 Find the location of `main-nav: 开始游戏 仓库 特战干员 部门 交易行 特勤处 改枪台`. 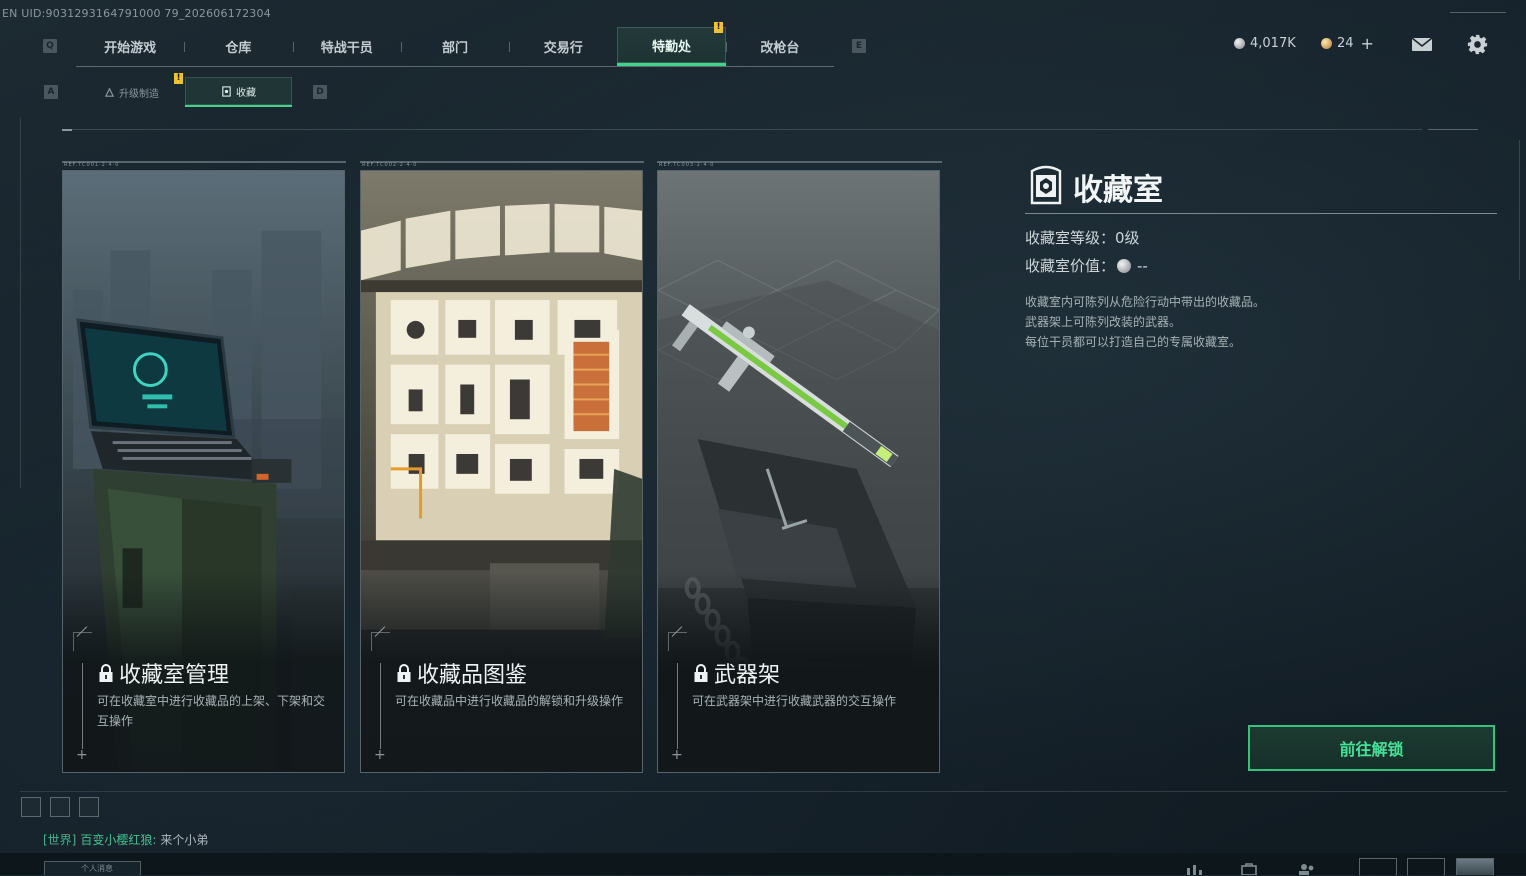

main-nav: 开始游戏 仓库 特战干员 部门 交易行 特勤处 改枪台 is located at coordinates (455, 47).